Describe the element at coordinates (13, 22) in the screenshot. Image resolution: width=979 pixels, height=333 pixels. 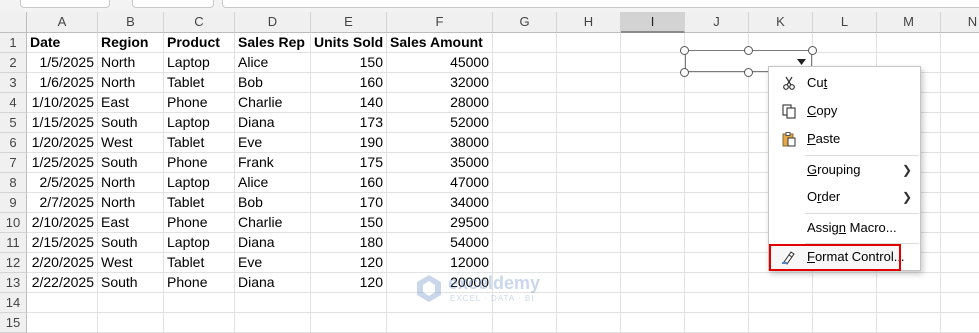
I see `select-all-corner` at that location.